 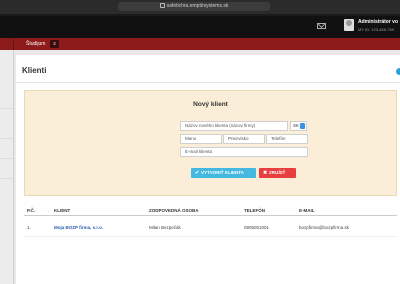 What do you see at coordinates (265, 173) in the screenshot?
I see `close-icon: ✖` at bounding box center [265, 173].